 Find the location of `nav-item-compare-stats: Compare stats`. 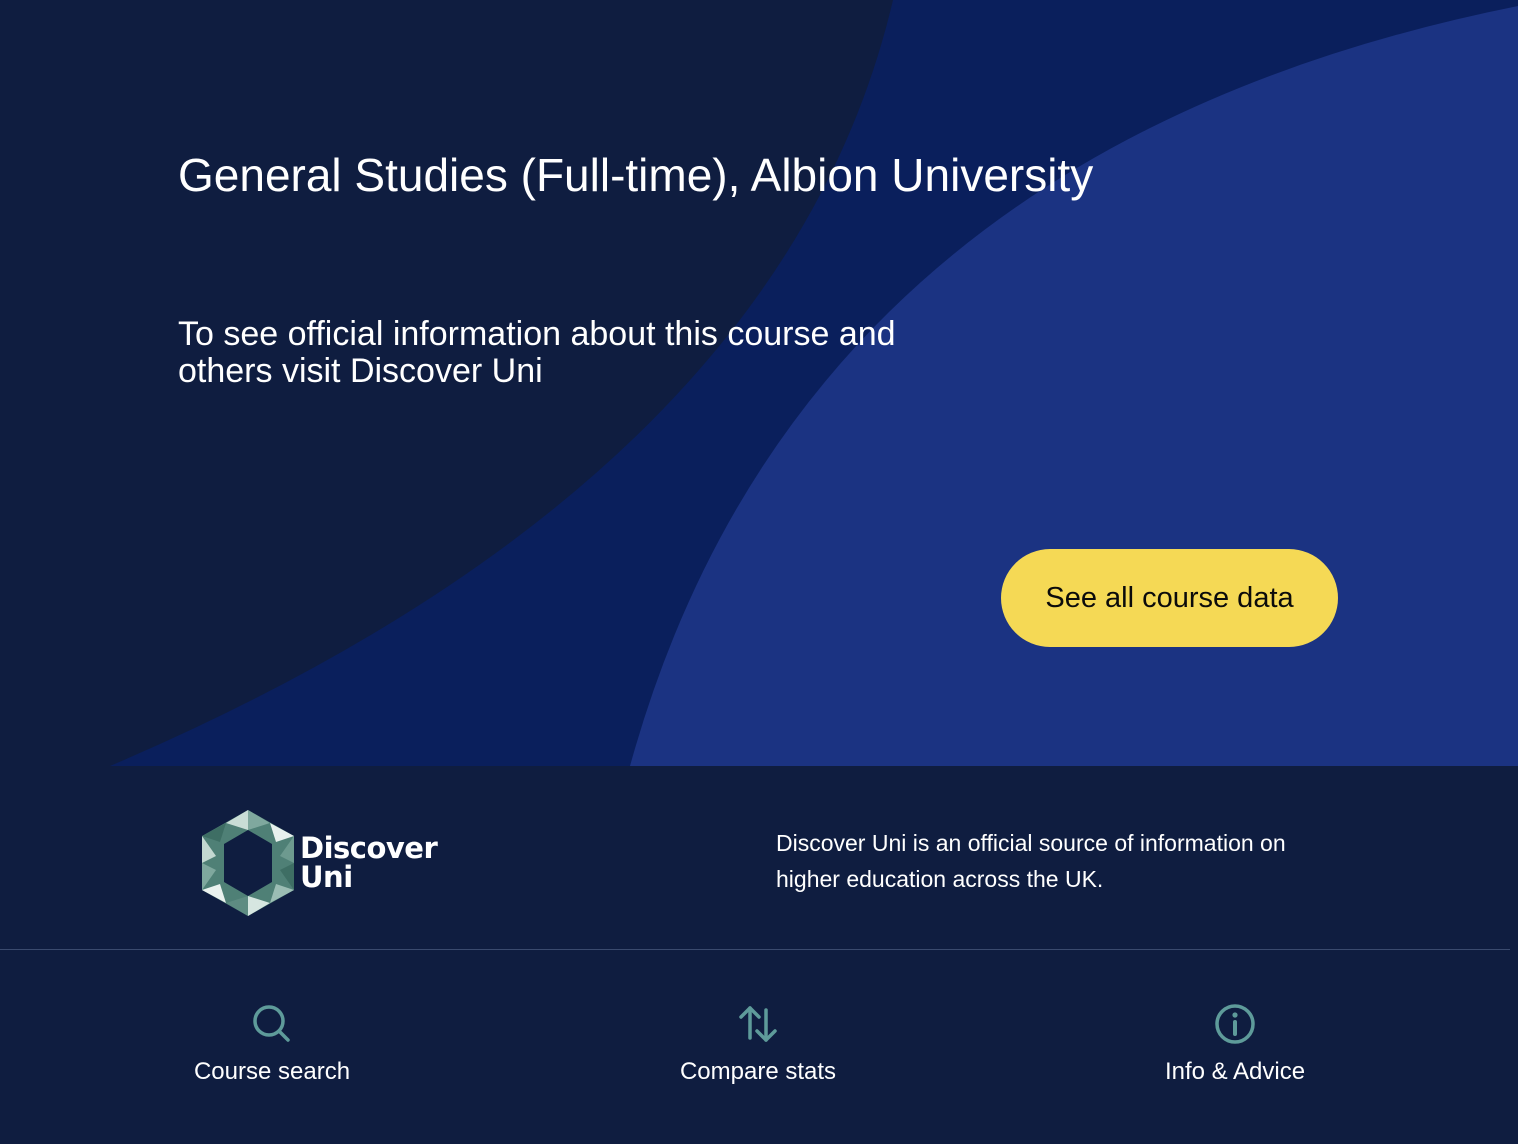

nav-item-compare-stats: Compare stats is located at coordinates (758, 1044).